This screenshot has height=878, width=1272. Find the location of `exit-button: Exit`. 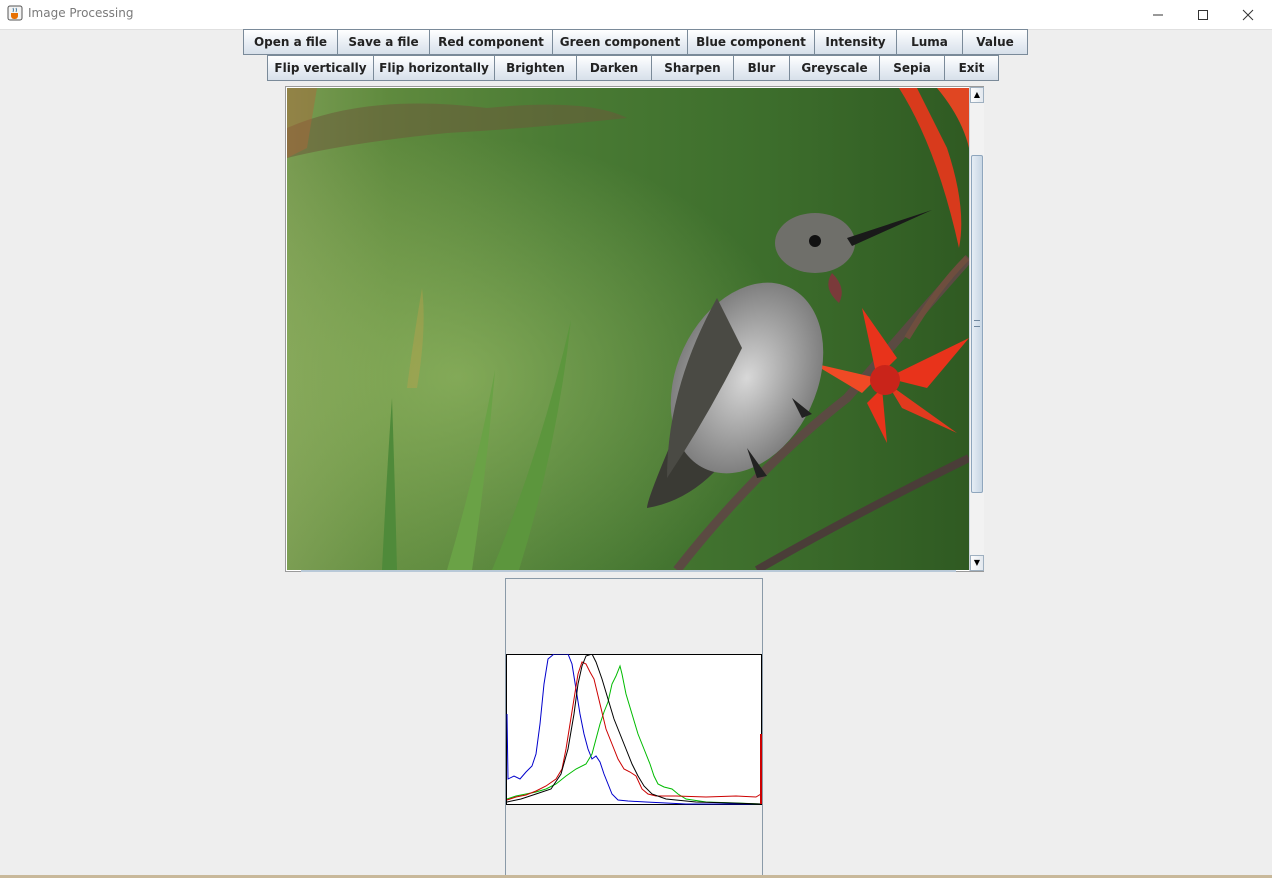

exit-button: Exit is located at coordinates (971, 68).